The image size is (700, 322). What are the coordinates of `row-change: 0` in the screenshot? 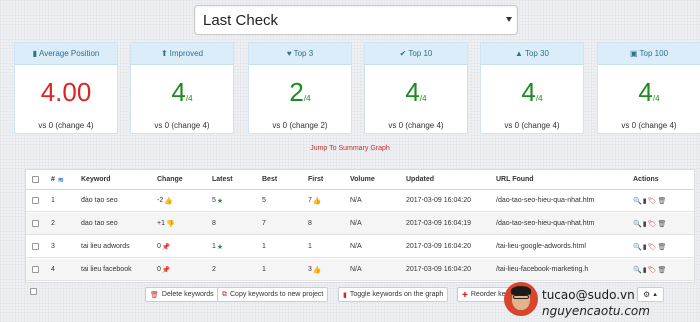 It's located at (159, 269).